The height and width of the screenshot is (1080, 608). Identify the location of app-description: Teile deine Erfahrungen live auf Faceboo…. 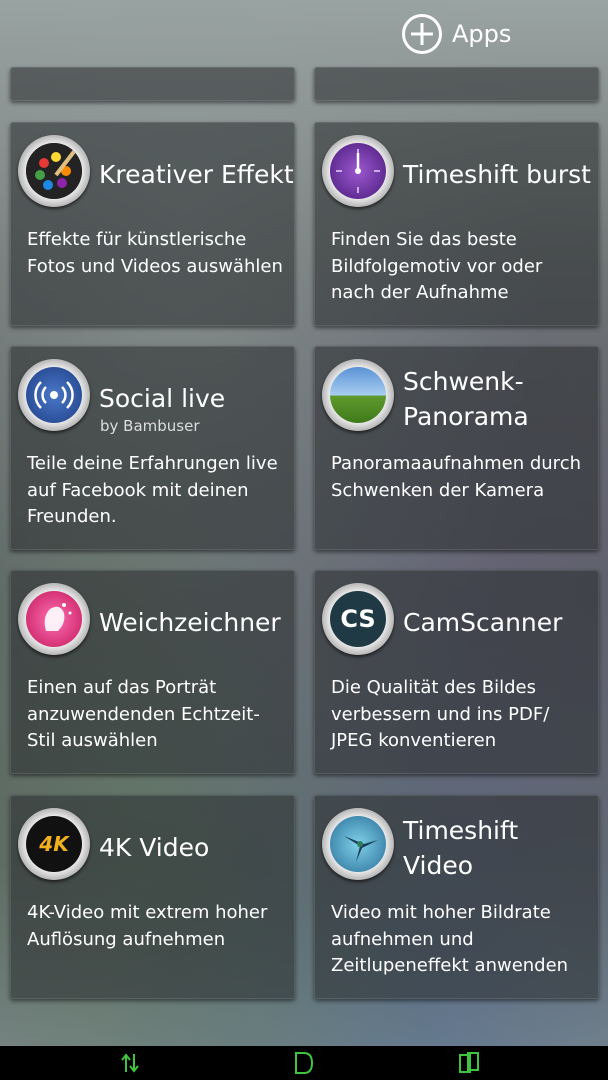
(152, 490).